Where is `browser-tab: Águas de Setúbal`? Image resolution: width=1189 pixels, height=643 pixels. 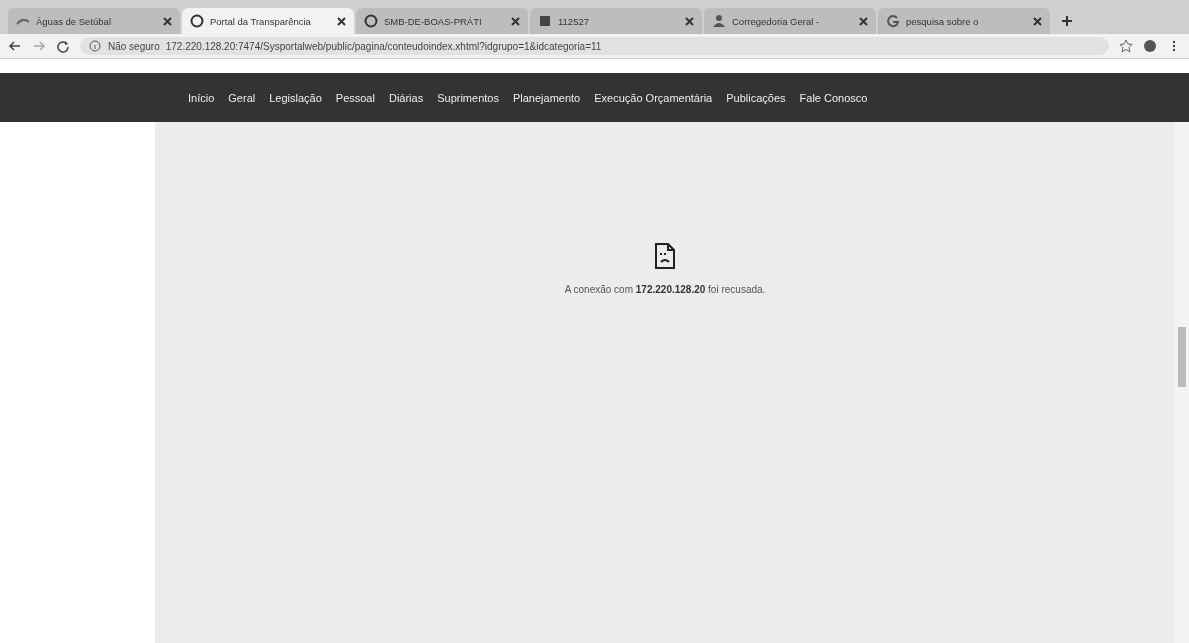
browser-tab: Águas de Setúbal is located at coordinates (94, 21).